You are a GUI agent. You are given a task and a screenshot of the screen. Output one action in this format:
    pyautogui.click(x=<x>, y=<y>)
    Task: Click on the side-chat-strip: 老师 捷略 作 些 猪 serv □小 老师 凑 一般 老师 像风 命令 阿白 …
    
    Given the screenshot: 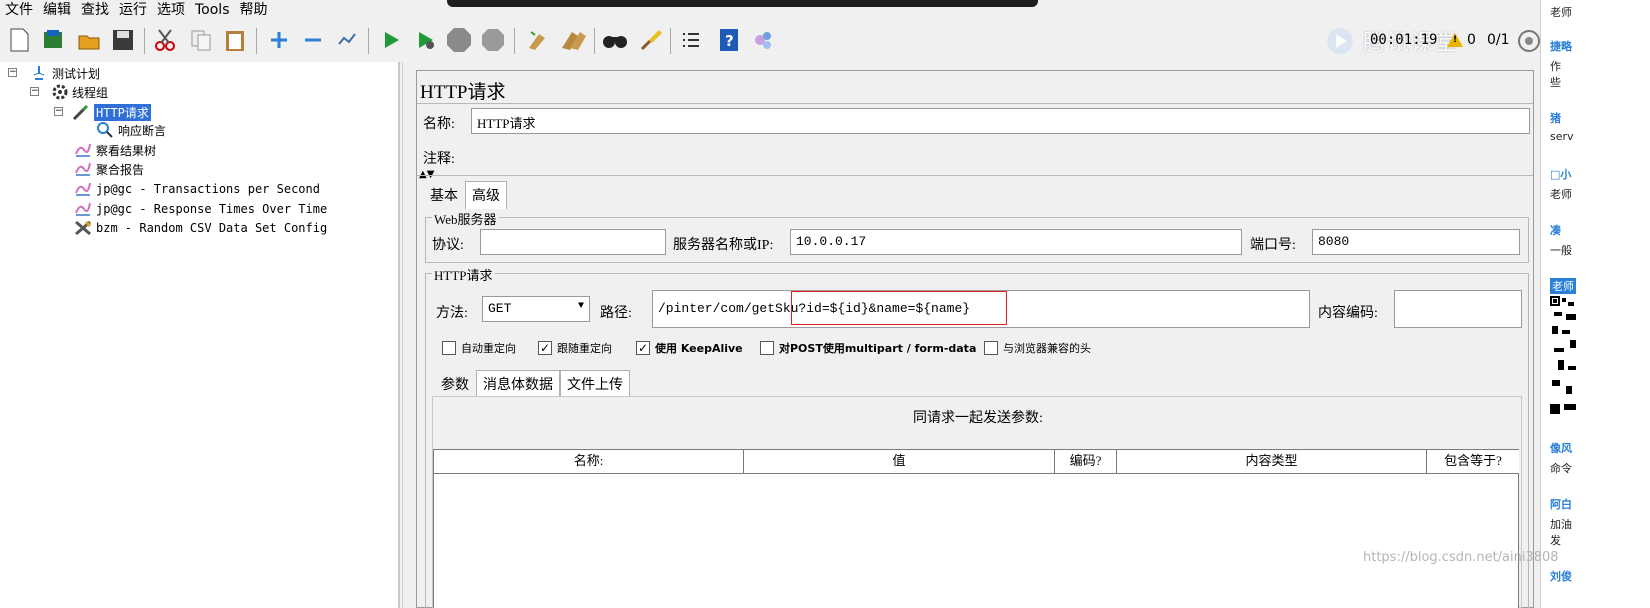 What is the action you would take?
    pyautogui.click(x=1595, y=304)
    